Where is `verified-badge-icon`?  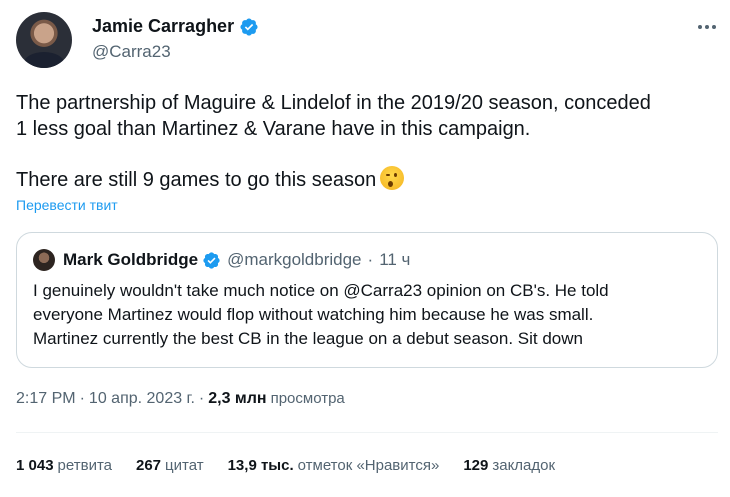 verified-badge-icon is located at coordinates (249, 26).